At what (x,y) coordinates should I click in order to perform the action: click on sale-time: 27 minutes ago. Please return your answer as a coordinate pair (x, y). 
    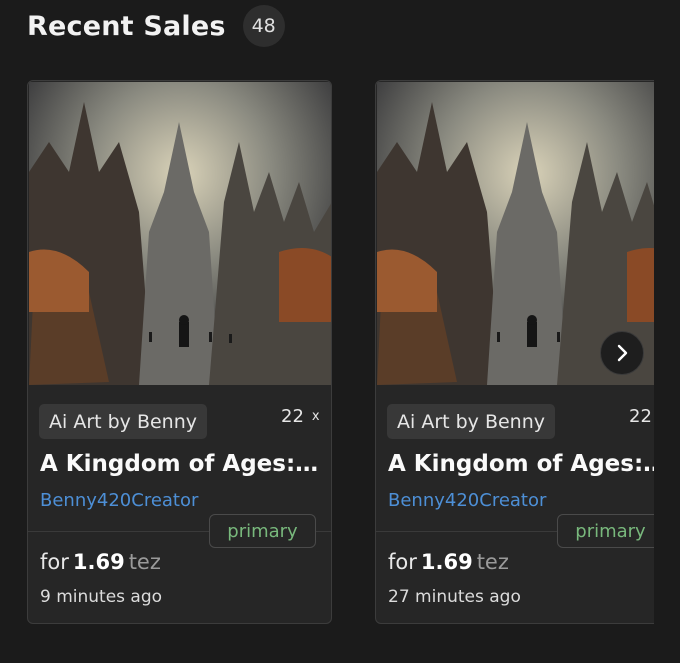
    Looking at the image, I should click on (454, 597).